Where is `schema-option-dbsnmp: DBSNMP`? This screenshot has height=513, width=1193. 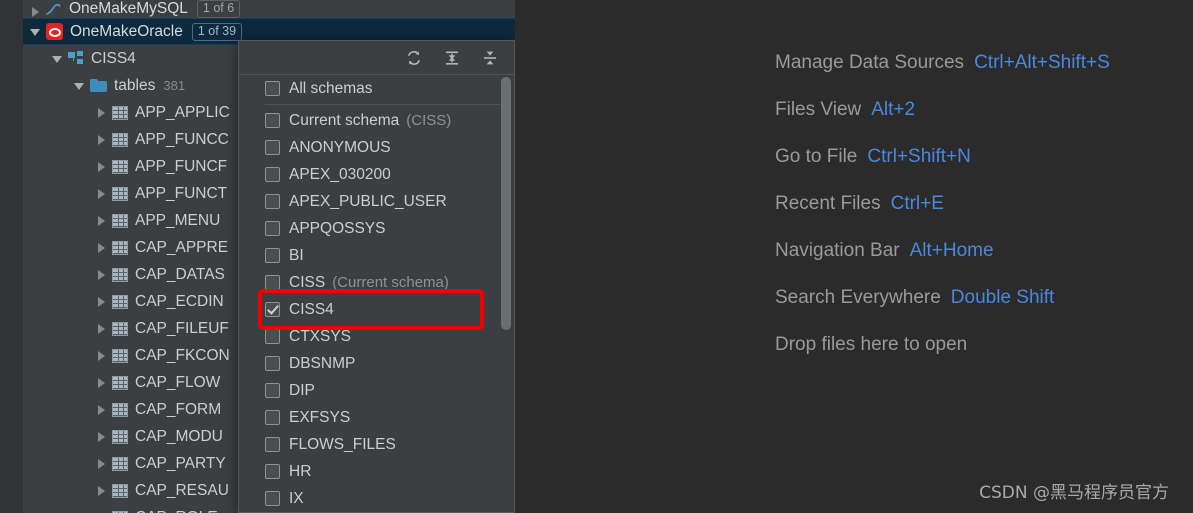 schema-option-dbsnmp: DBSNMP is located at coordinates (376, 363).